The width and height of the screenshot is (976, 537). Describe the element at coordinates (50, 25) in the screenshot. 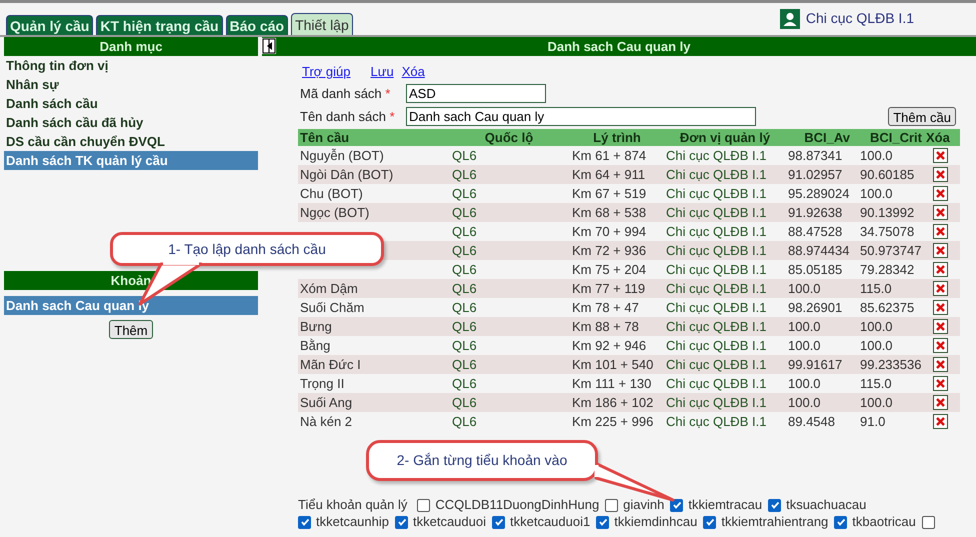

I see `tab: Quản lý cầu` at that location.